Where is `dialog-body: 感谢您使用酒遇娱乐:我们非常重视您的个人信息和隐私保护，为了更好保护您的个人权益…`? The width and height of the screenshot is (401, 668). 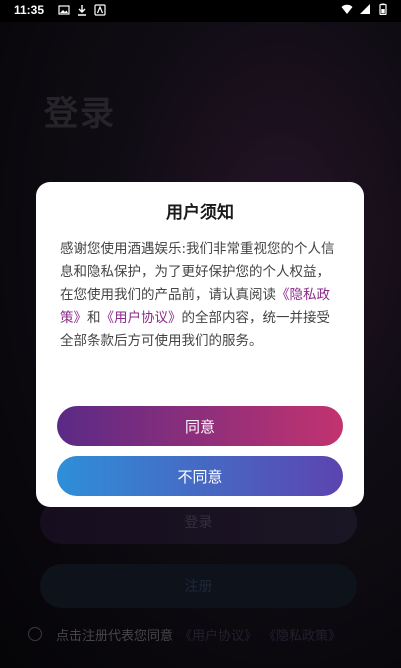 dialog-body: 感谢您使用酒遇娱乐:我们非常重视您的个人信息和隐私保护，为了更好保护您的个人权益… is located at coordinates (201, 295).